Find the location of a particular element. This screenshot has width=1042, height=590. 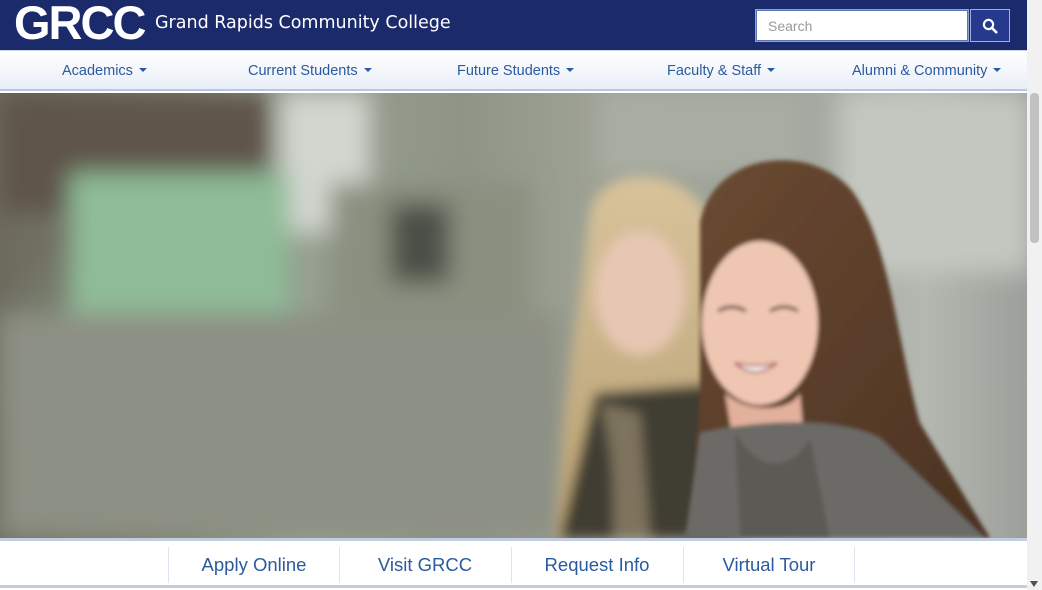

nav-item-academics: Academics is located at coordinates (104, 70).